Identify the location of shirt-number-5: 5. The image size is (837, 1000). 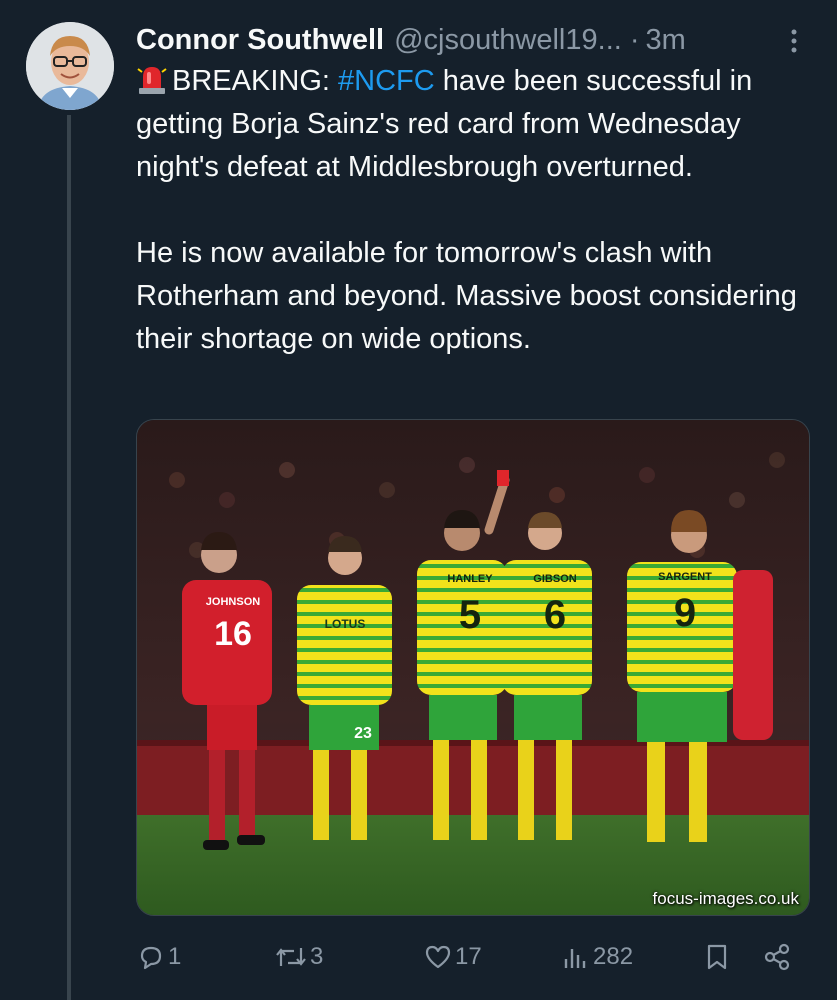
(470, 615).